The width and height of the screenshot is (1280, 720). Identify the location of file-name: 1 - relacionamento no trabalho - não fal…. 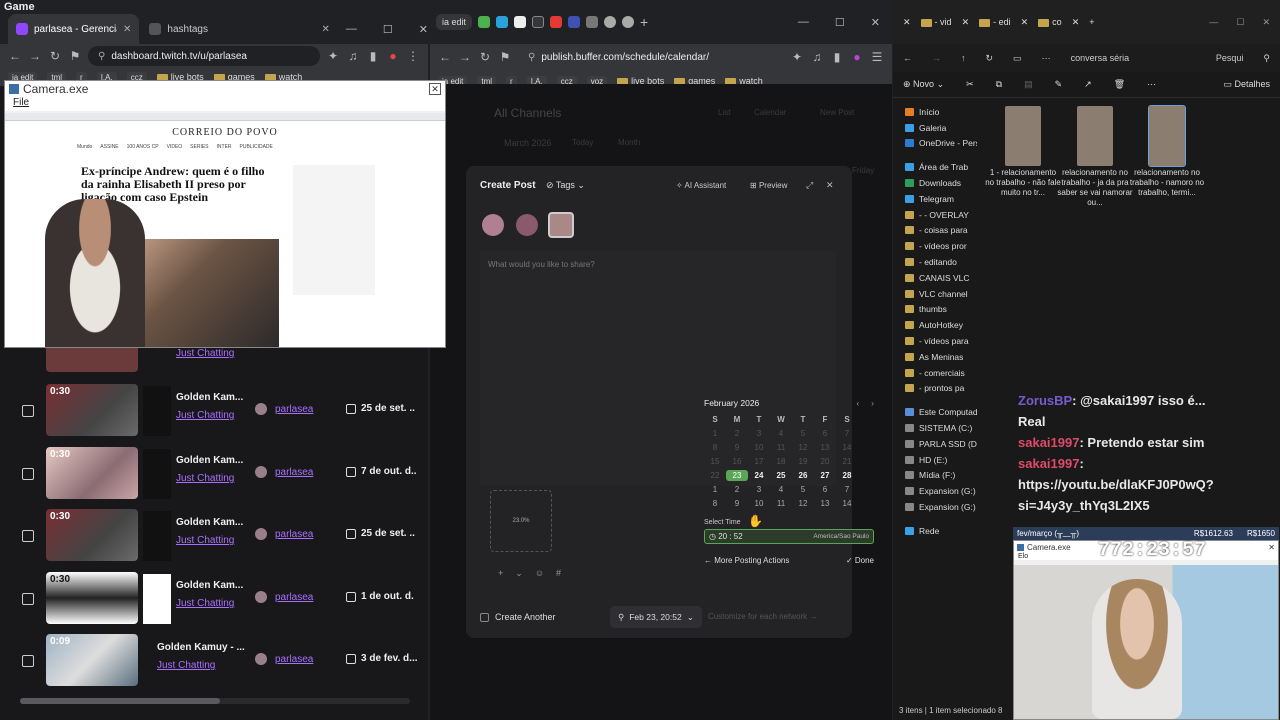
(1023, 183).